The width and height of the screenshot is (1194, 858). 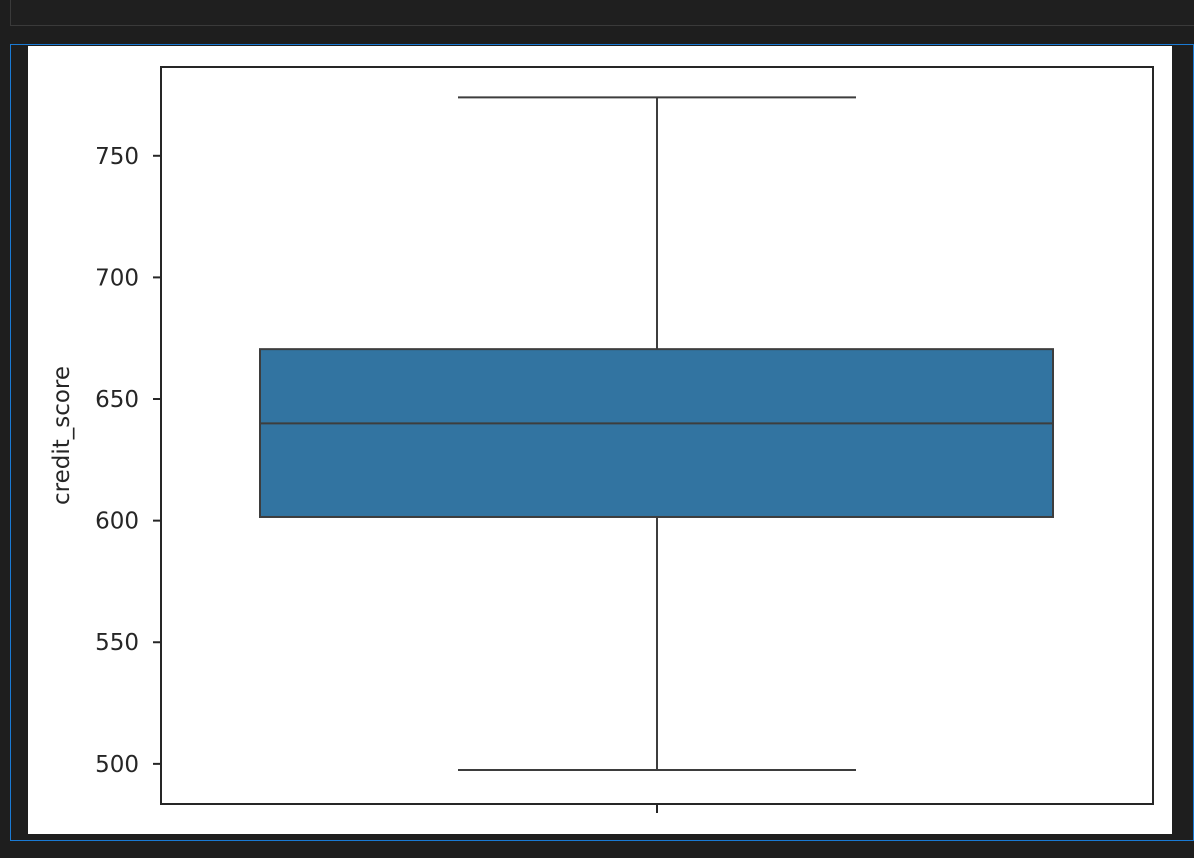 I want to click on y-tick-label: 550, so click(x=117, y=643).